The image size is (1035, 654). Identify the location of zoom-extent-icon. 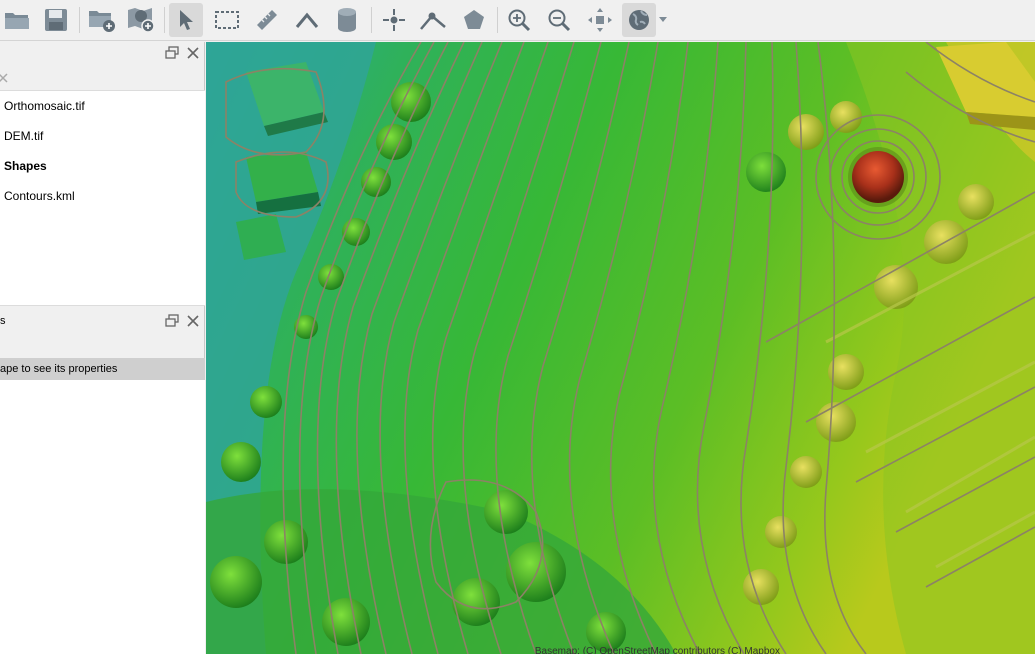
(600, 20).